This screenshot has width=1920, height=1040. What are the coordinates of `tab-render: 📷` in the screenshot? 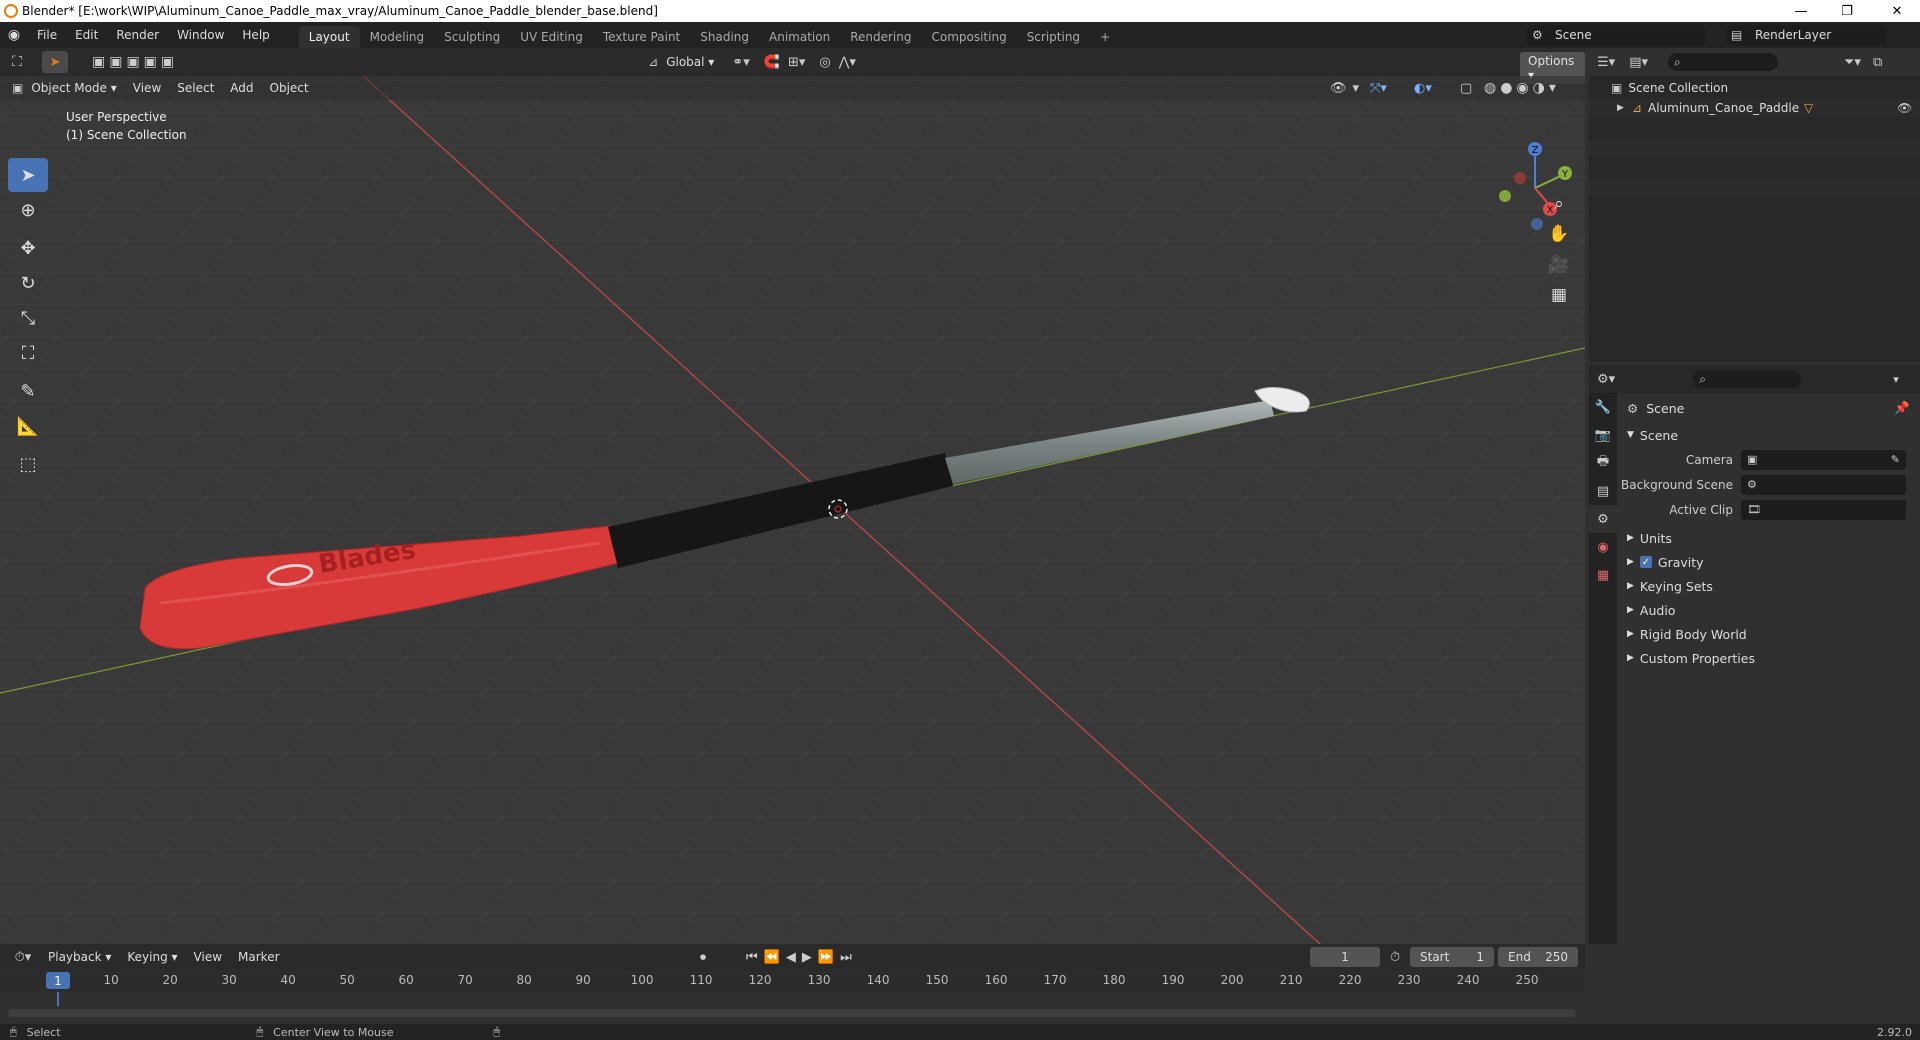 It's located at (1603, 435).